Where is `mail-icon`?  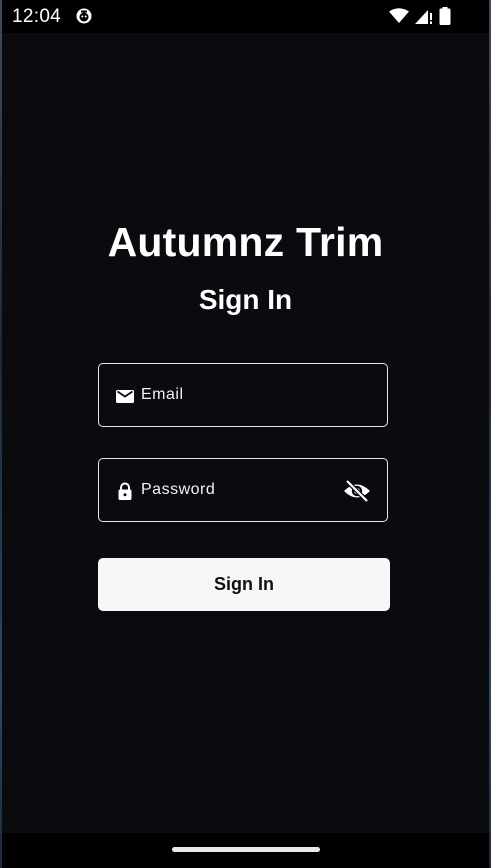
mail-icon is located at coordinates (125, 396).